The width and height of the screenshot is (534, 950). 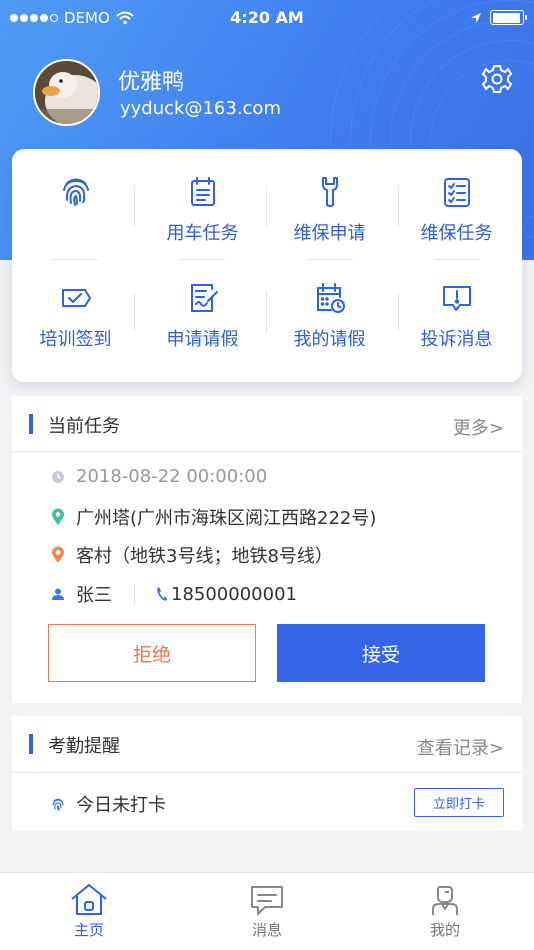 I want to click on phone-icon, so click(x=162, y=594).